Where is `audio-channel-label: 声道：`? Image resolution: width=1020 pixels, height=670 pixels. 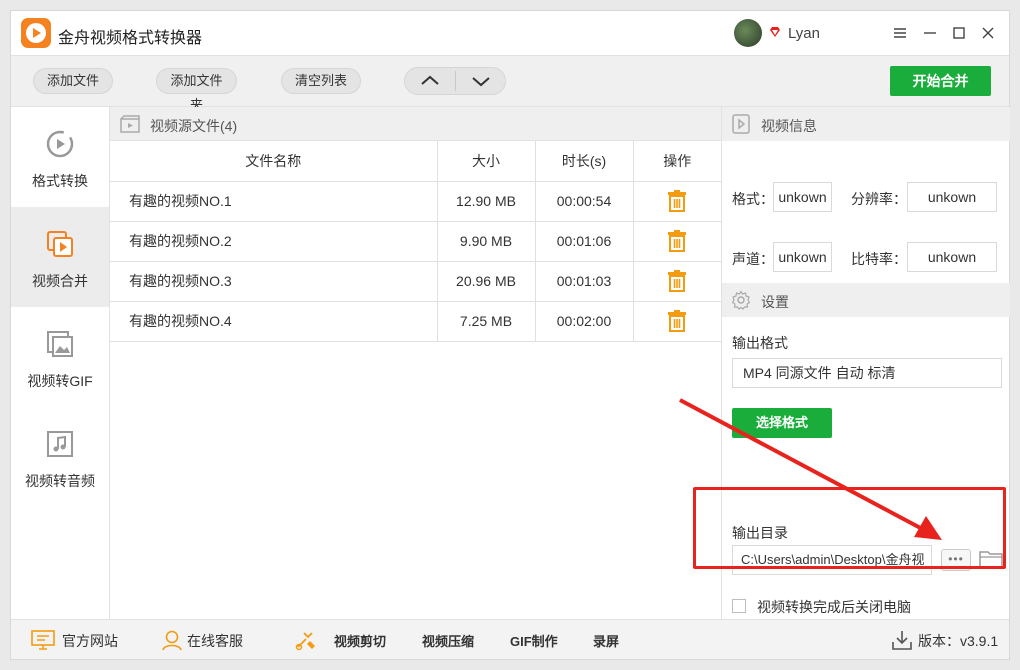 audio-channel-label: 声道： is located at coordinates (753, 259).